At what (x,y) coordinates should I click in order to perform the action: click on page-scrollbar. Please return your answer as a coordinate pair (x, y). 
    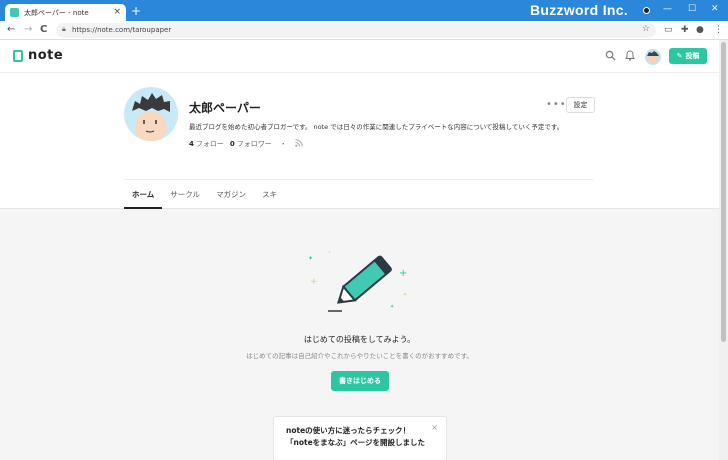
    Looking at the image, I should click on (723, 250).